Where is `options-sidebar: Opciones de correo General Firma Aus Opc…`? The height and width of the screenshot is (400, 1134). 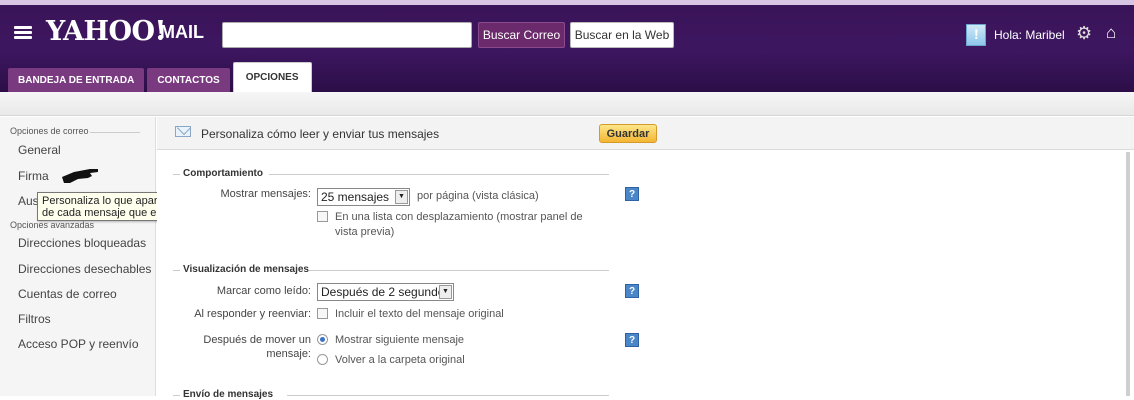 options-sidebar: Opciones de correo General Firma Aus Opc… is located at coordinates (78, 256).